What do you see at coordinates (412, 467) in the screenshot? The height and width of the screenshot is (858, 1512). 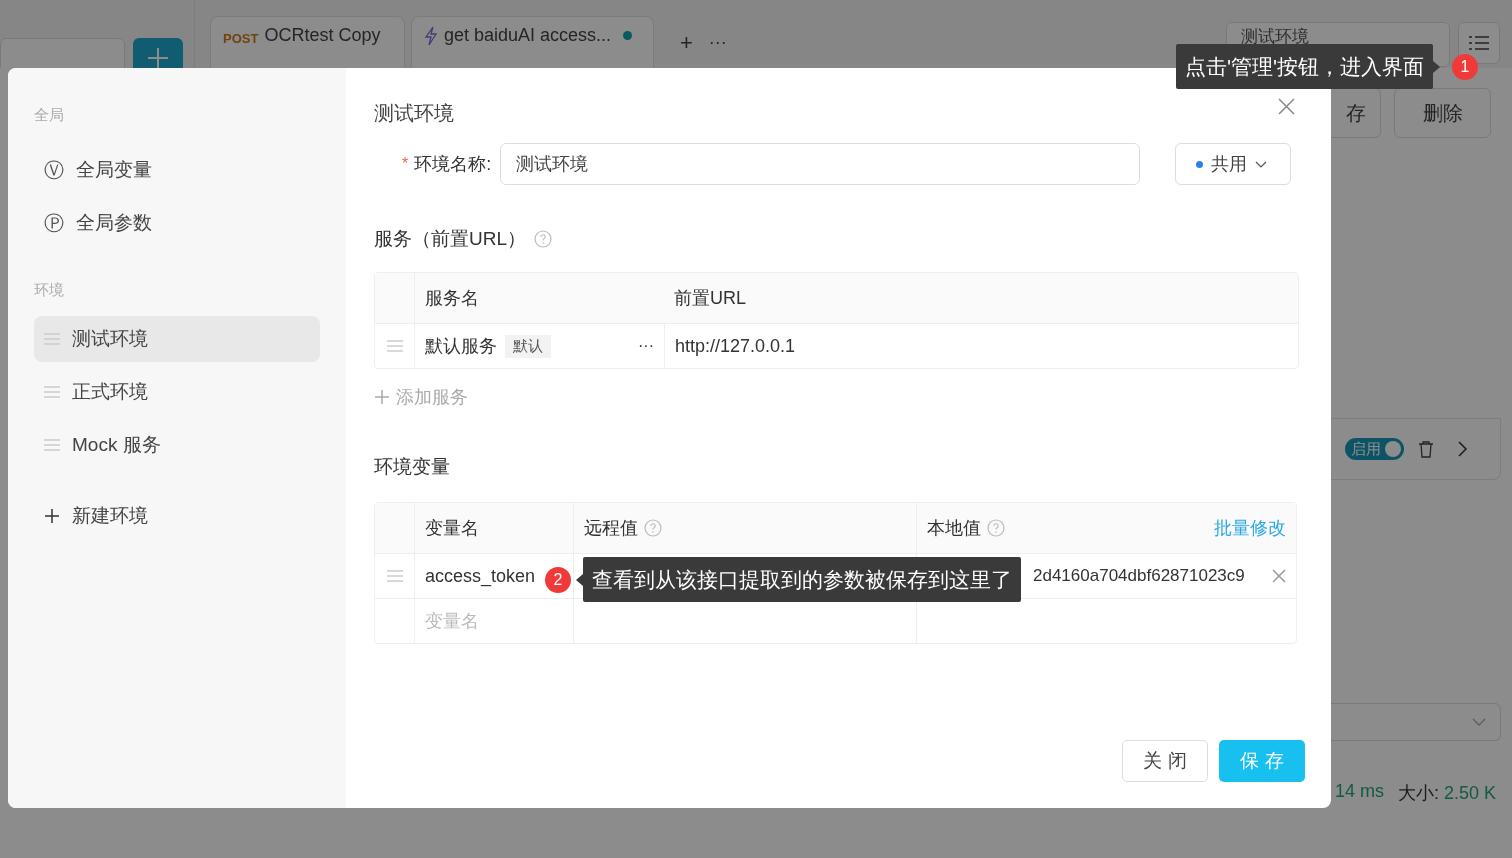 I see `section-title: 环境变量` at bounding box center [412, 467].